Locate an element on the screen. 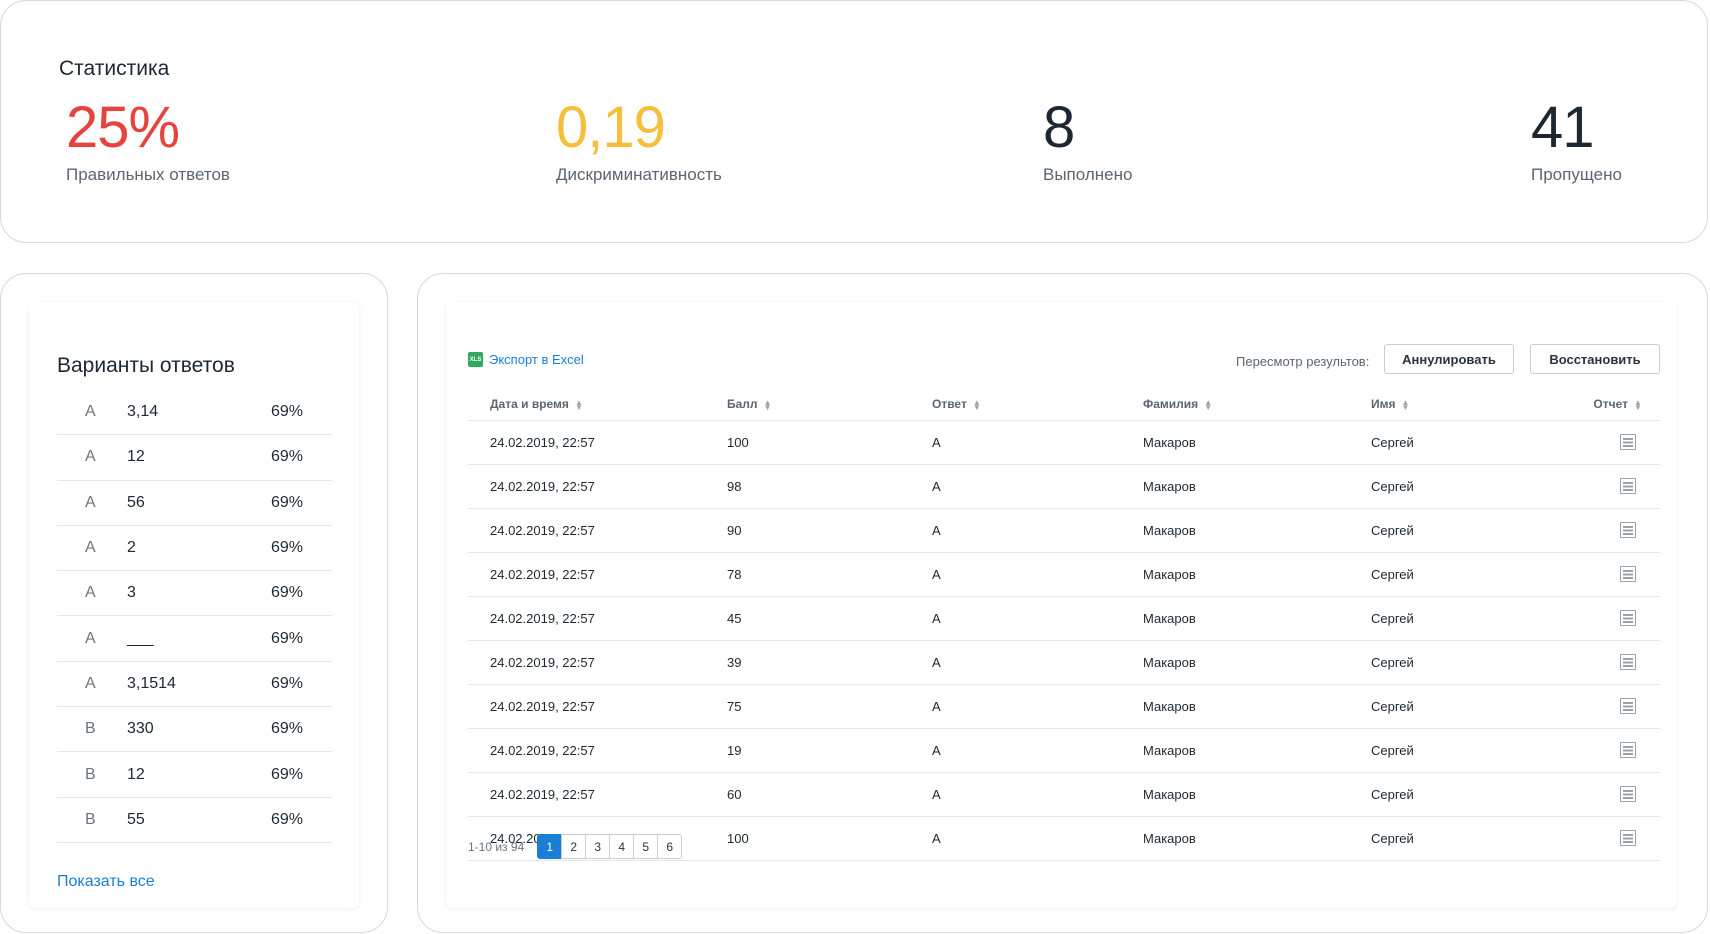 The image size is (1710, 934). show-all-link: Показать все is located at coordinates (106, 882).